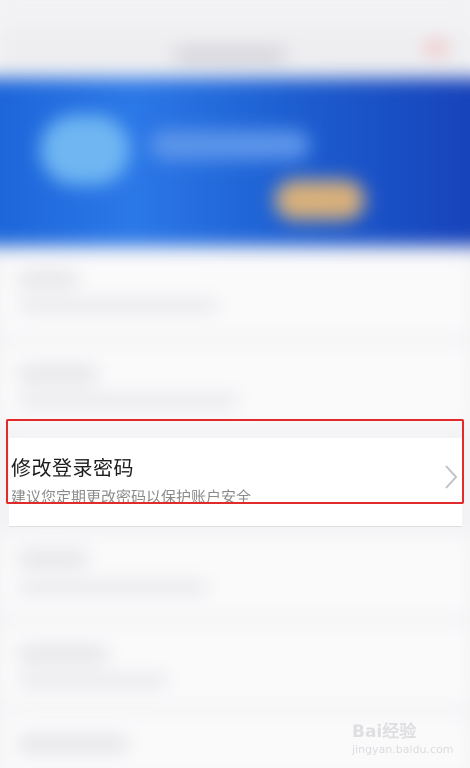 This screenshot has width=470, height=768. Describe the element at coordinates (230, 55) in the screenshot. I see `nav-title-placeholder` at that location.